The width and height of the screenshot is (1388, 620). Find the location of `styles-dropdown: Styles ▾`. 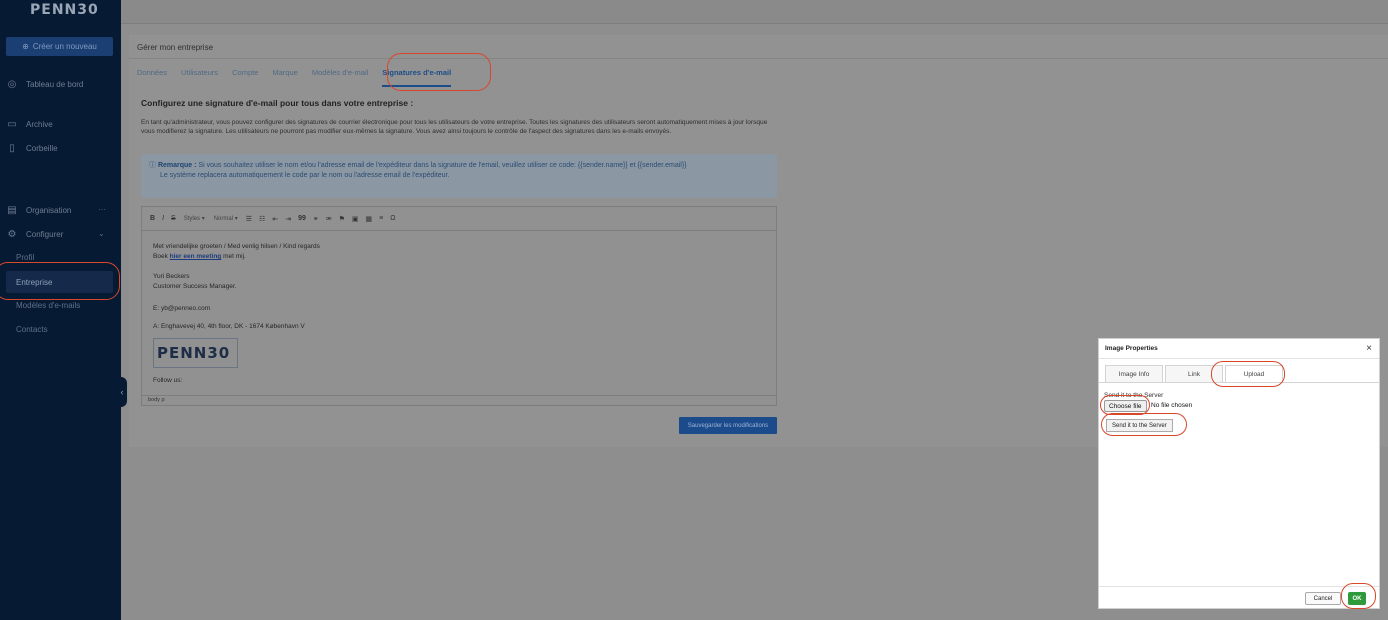

styles-dropdown: Styles ▾ is located at coordinates (194, 218).